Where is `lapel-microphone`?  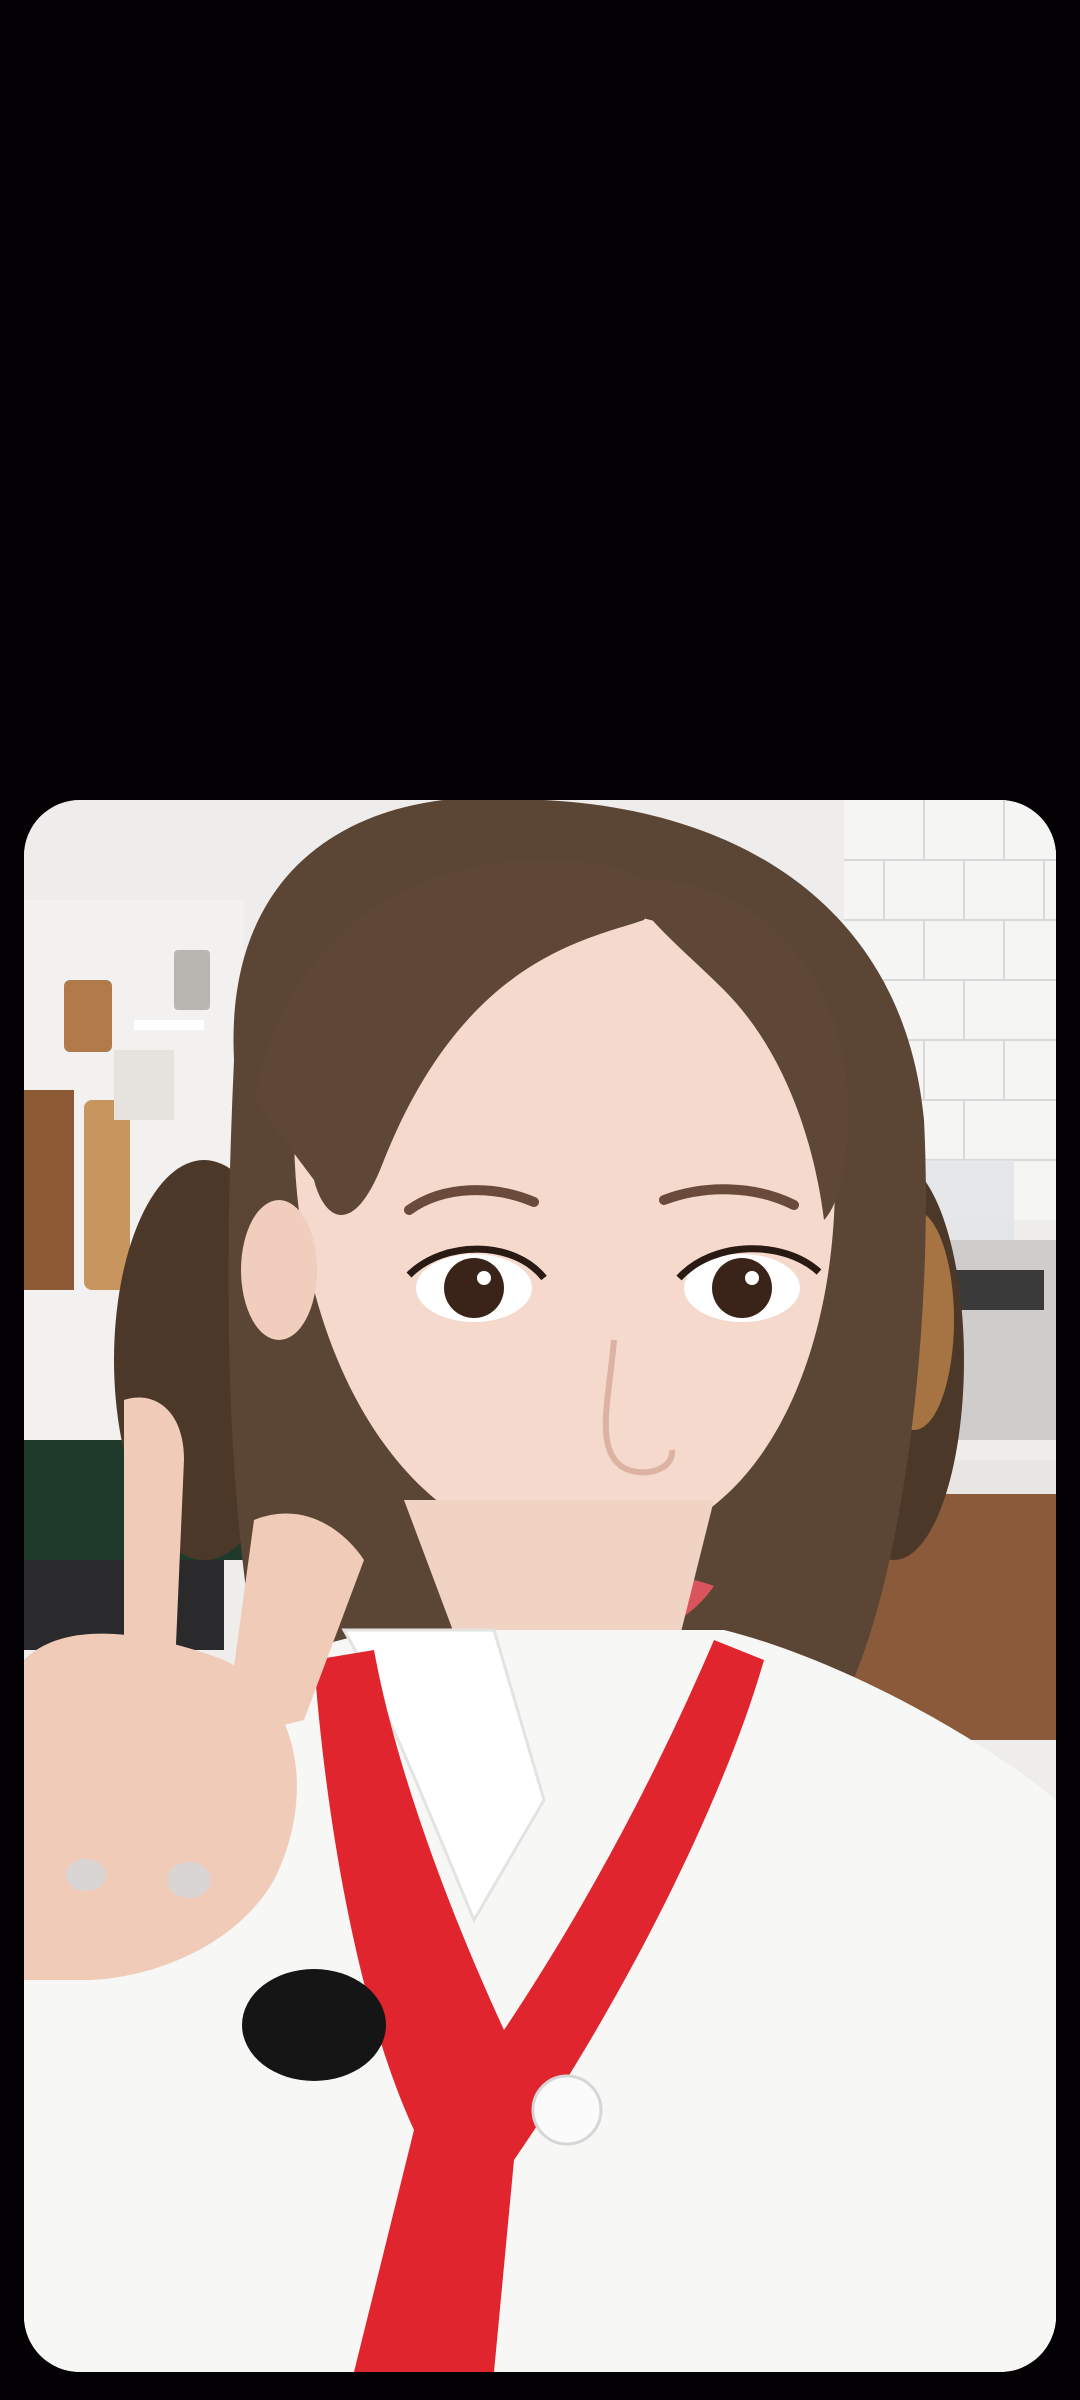 lapel-microphone is located at coordinates (314, 2025).